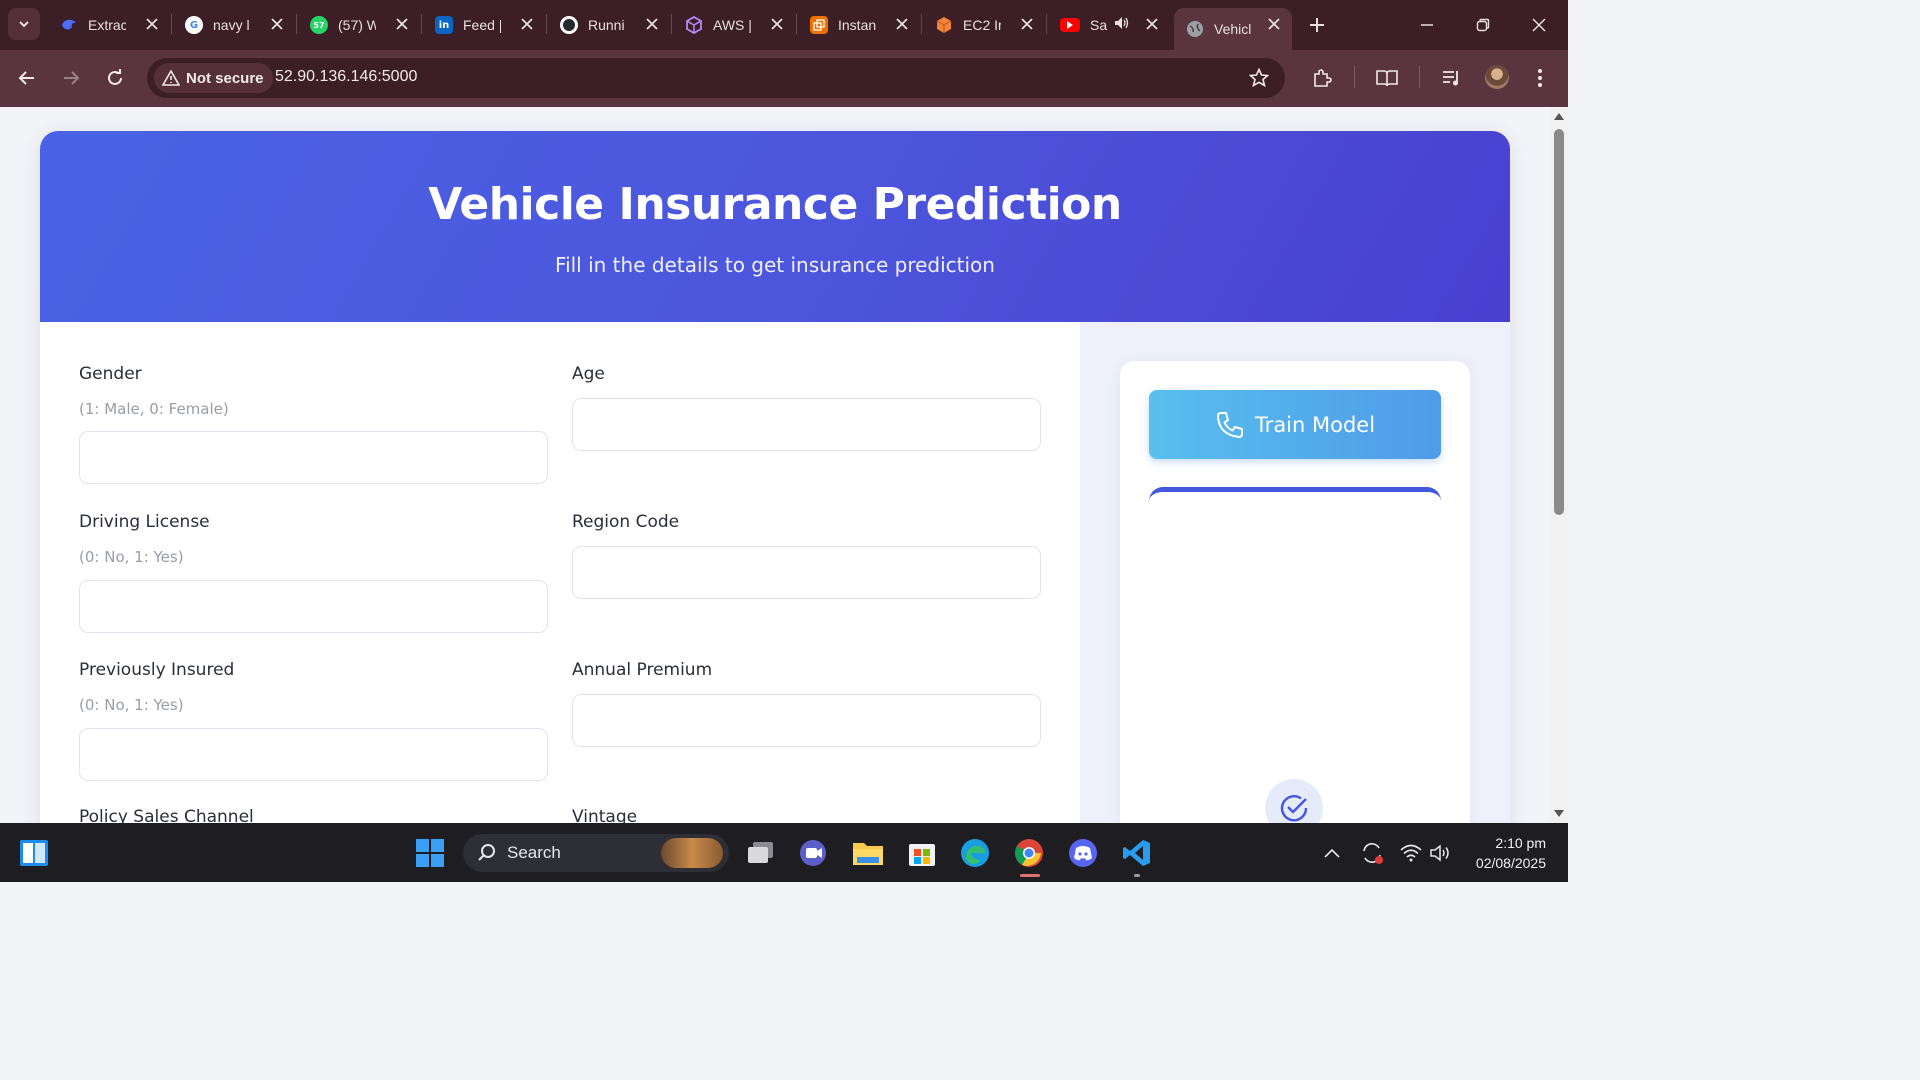 The width and height of the screenshot is (1920, 1080). I want to click on scroll-up-icon, so click(1559, 116).